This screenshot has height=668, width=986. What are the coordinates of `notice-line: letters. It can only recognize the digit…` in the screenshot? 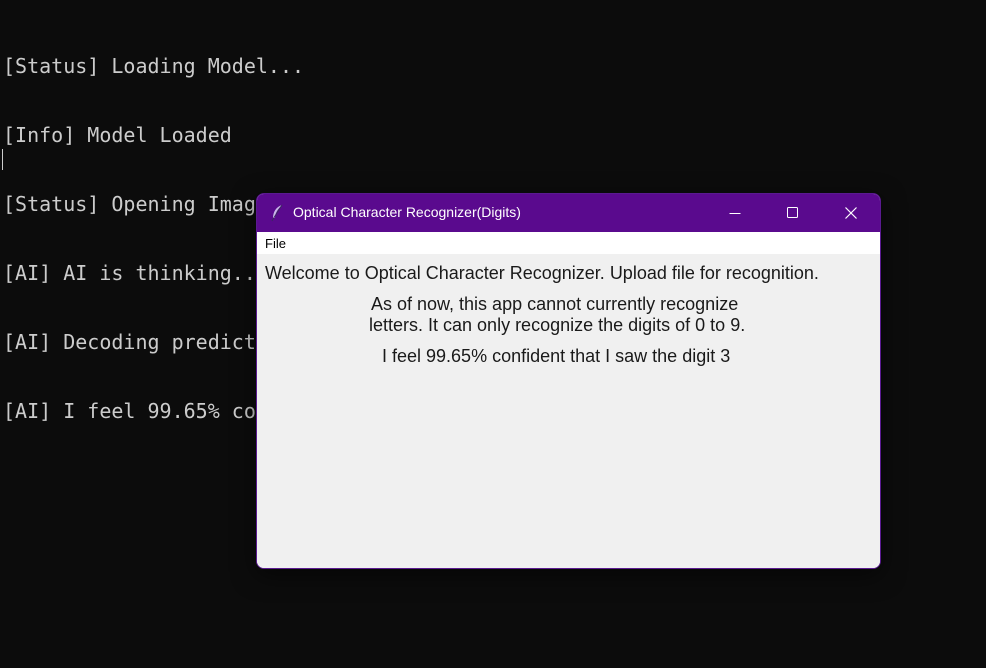 It's located at (557, 325).